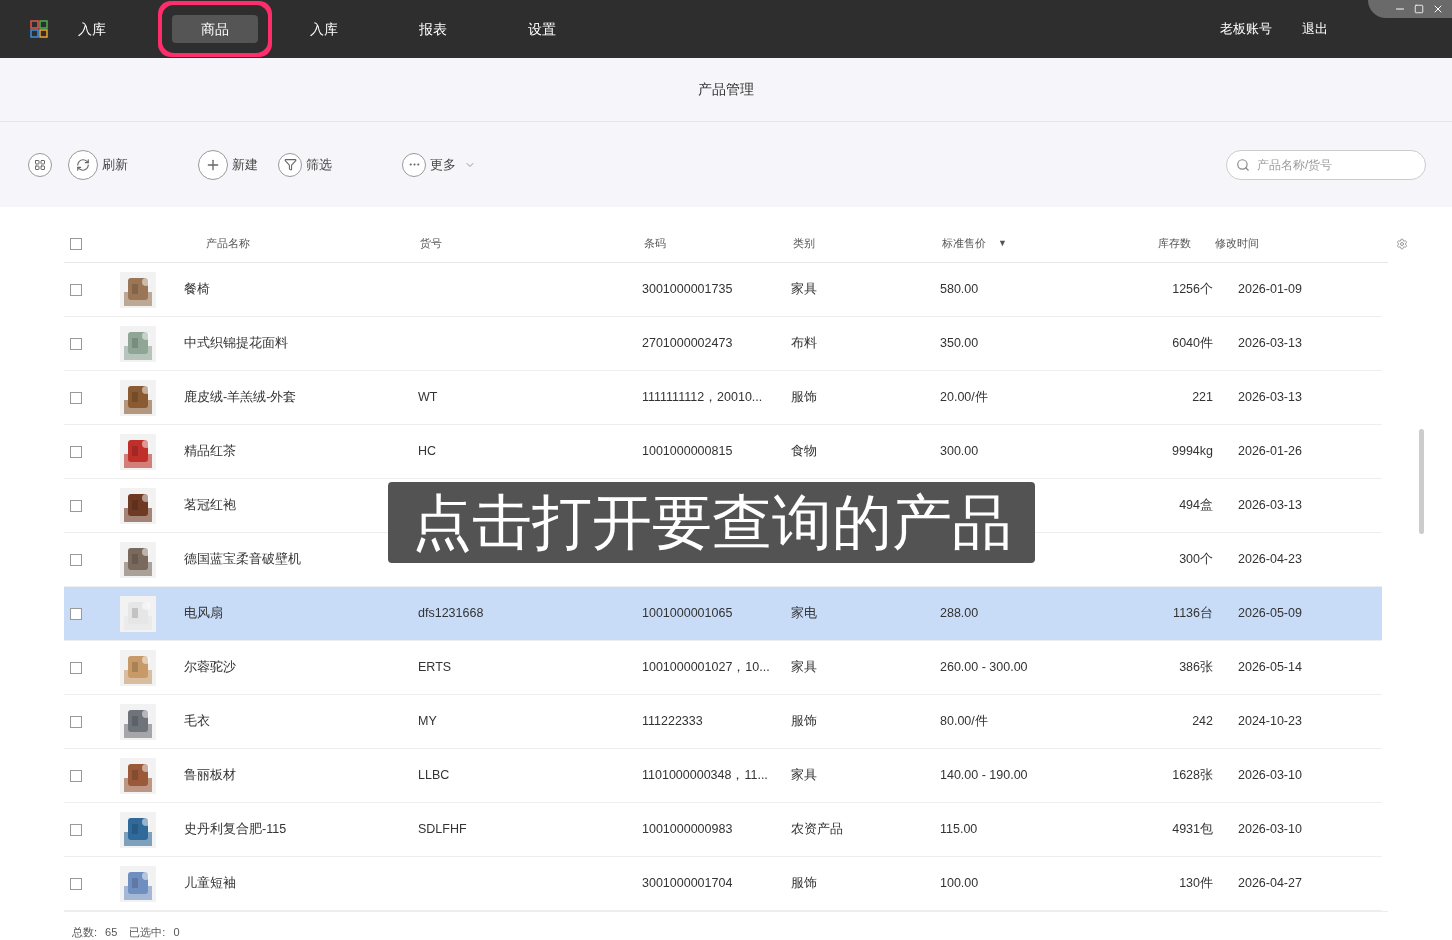 The height and width of the screenshot is (940, 1452). Describe the element at coordinates (1326, 164) in the screenshot. I see `search-field: 产品名称/货号` at that location.